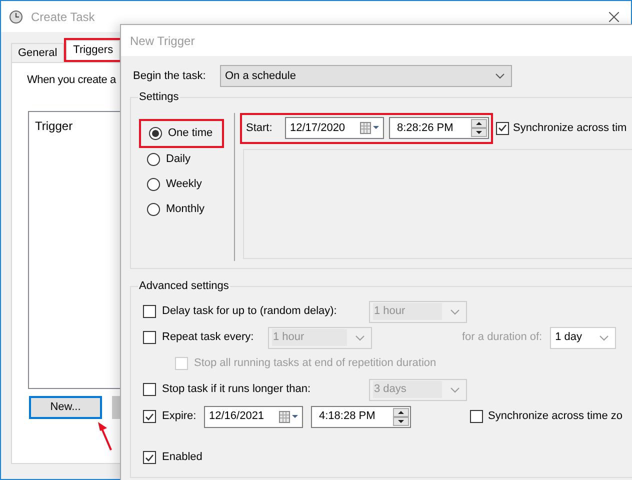 The width and height of the screenshot is (632, 480). I want to click on group-title: Advanced settings, so click(184, 286).